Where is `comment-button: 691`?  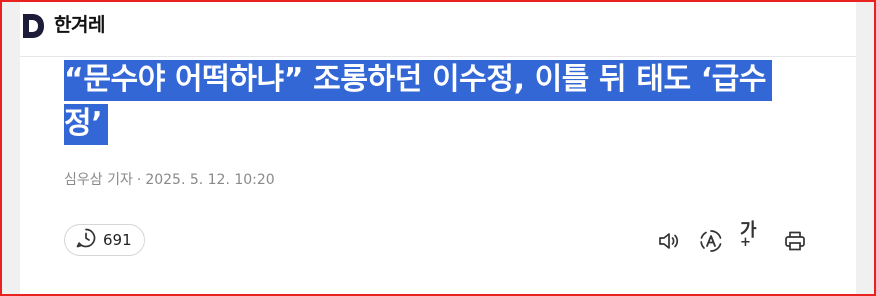
comment-button: 691 is located at coordinates (104, 240).